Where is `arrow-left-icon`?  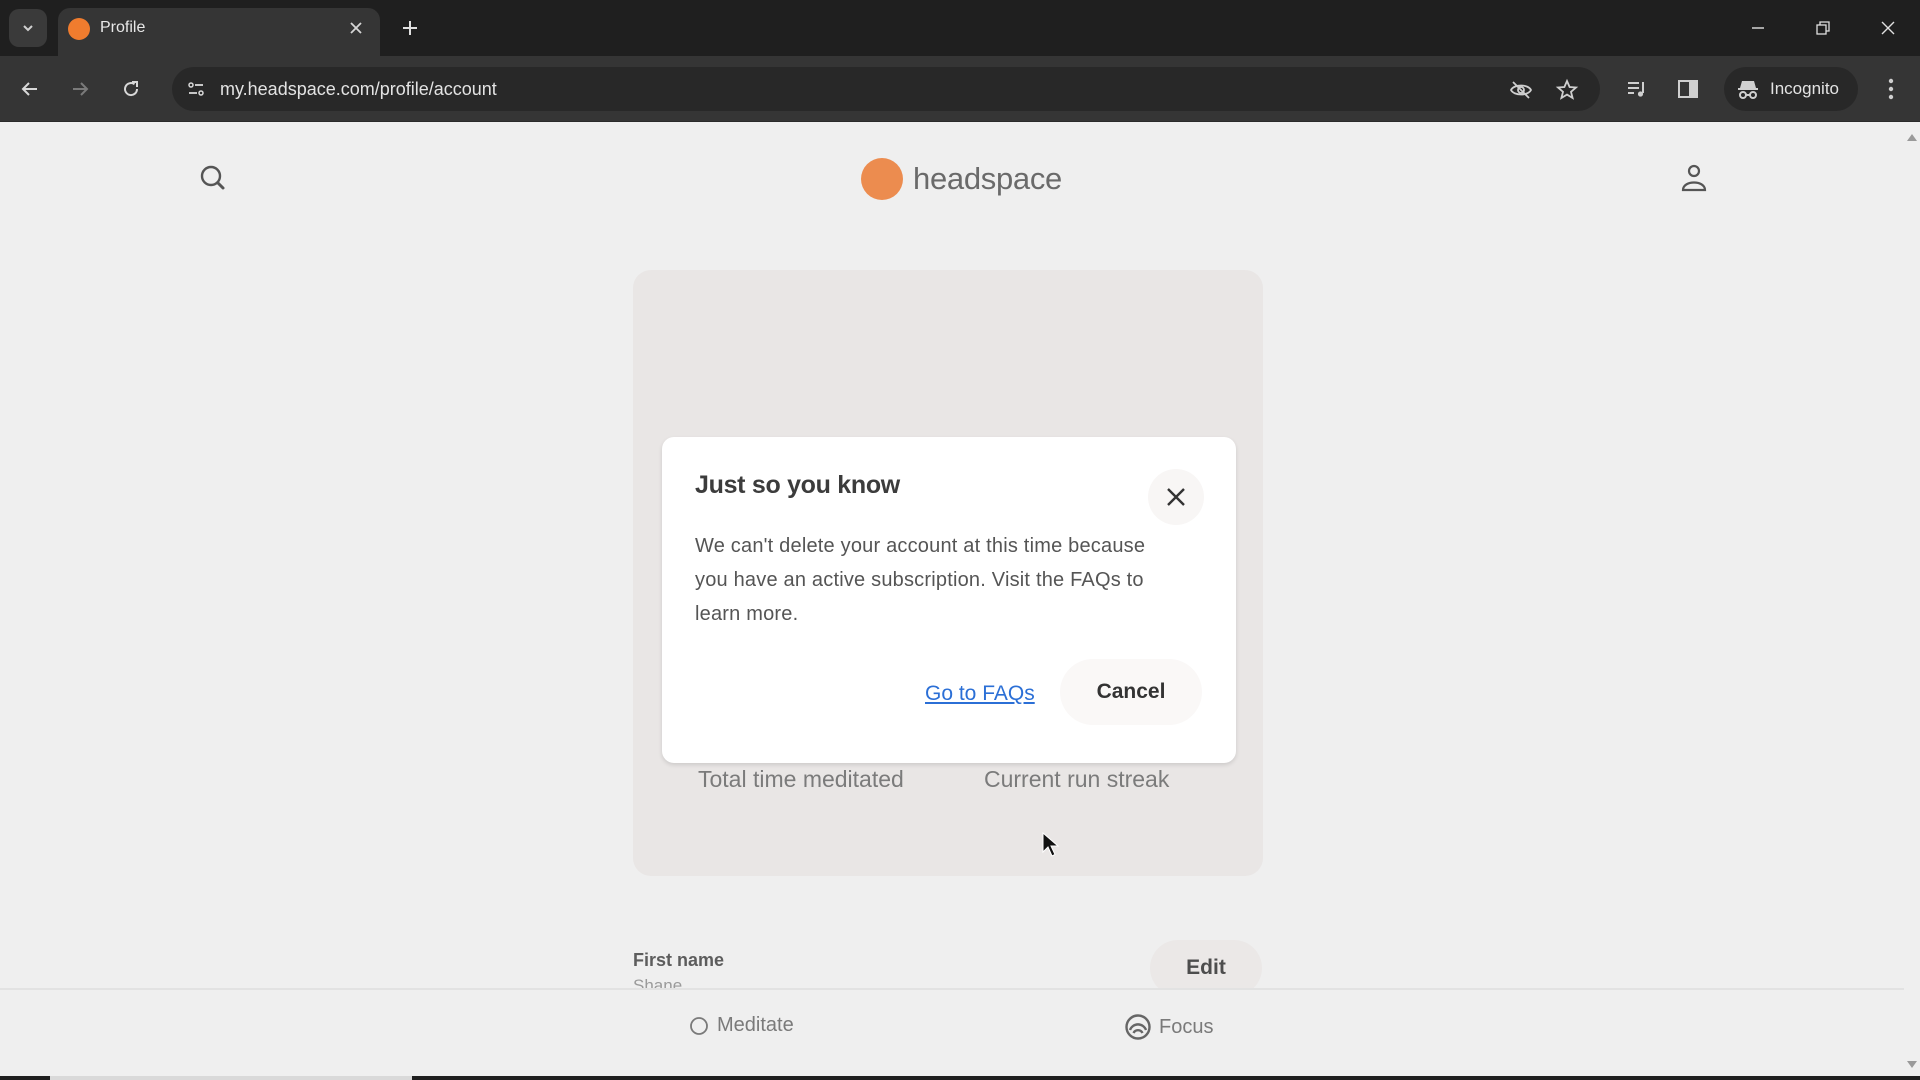 arrow-left-icon is located at coordinates (29, 89).